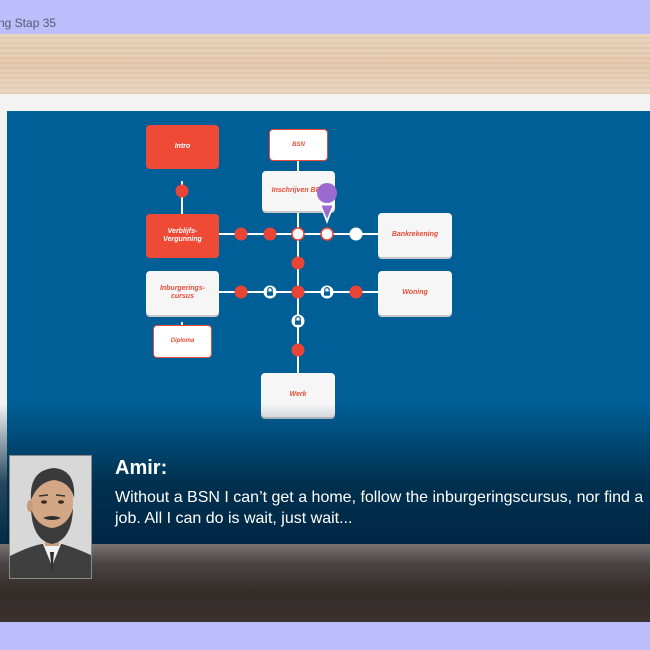  I want to click on node-bankrekening: Bankrekening, so click(415, 235).